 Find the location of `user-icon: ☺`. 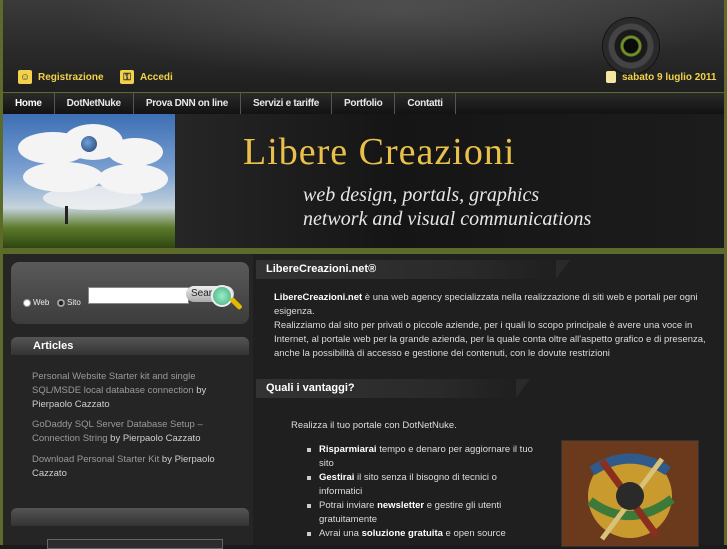

user-icon: ☺ is located at coordinates (25, 77).